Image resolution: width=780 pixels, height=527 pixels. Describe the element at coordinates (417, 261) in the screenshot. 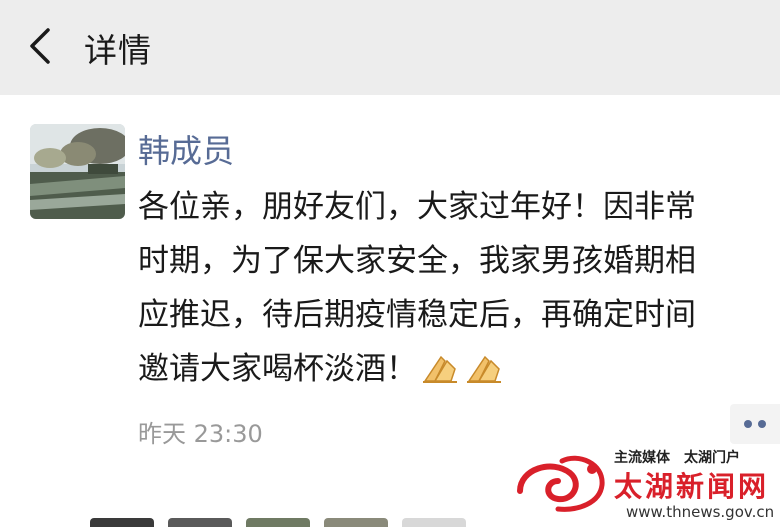

I see `message-line: 时期，为了保大家安全，我家男孩婚期相` at that location.